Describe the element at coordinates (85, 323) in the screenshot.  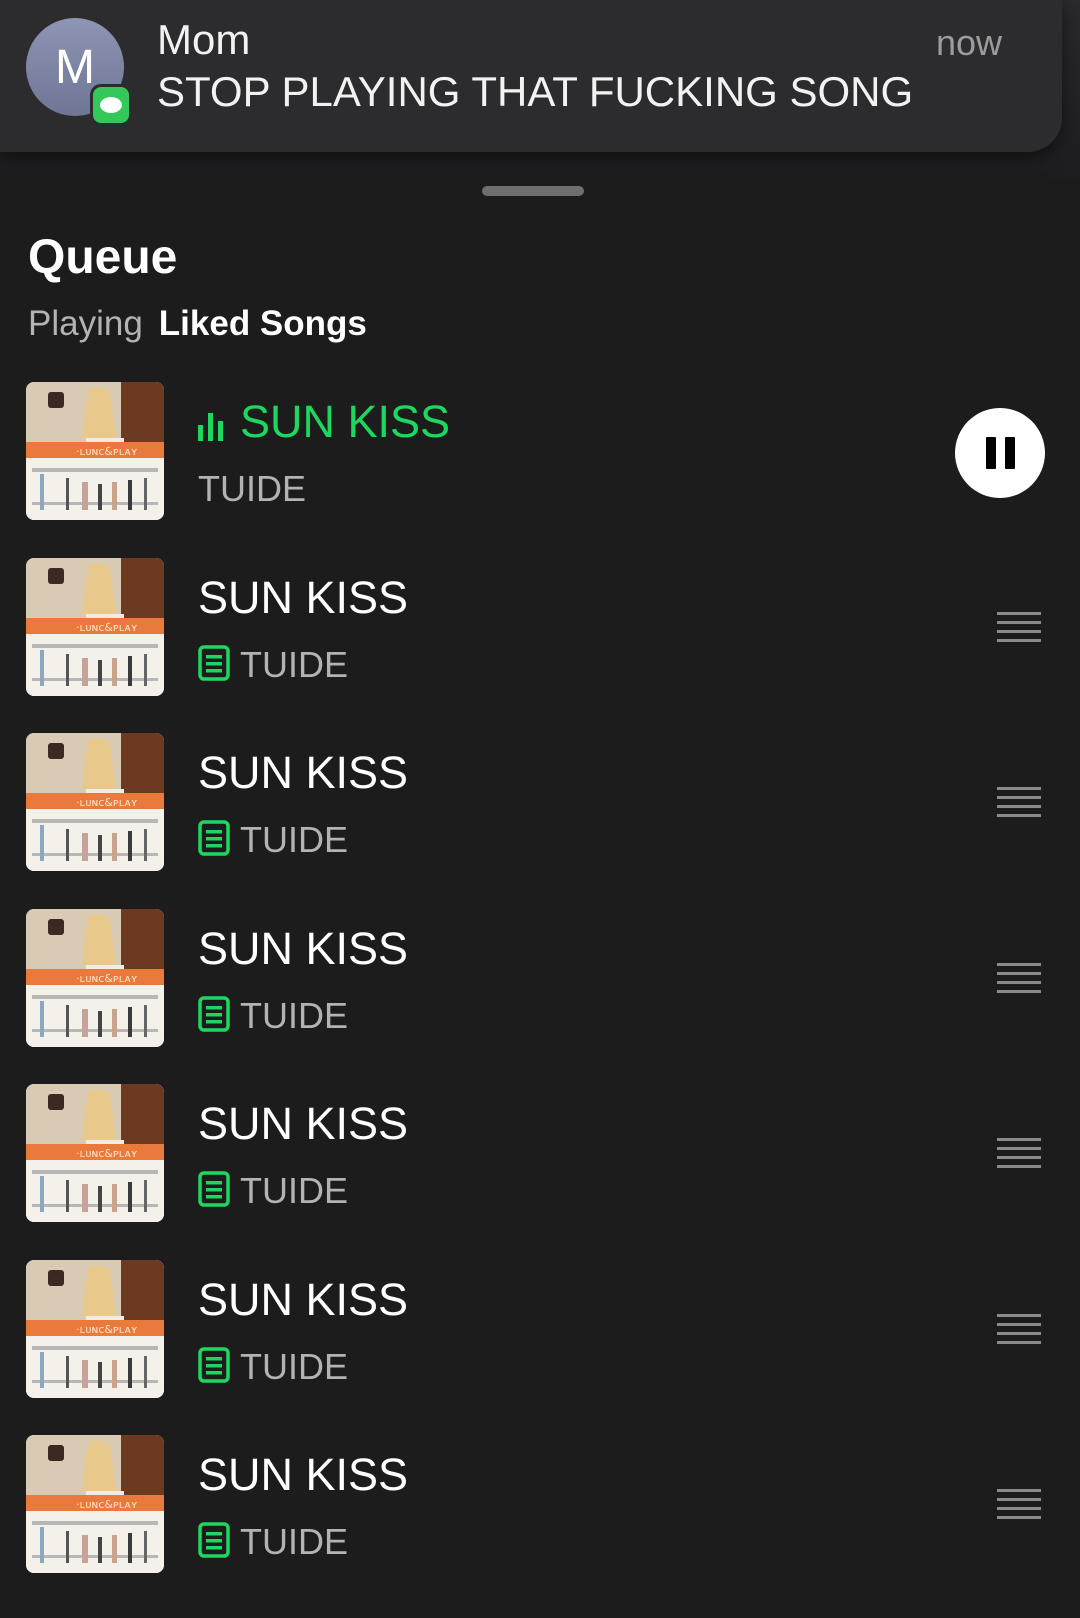
I see `playing-label: Playing` at that location.